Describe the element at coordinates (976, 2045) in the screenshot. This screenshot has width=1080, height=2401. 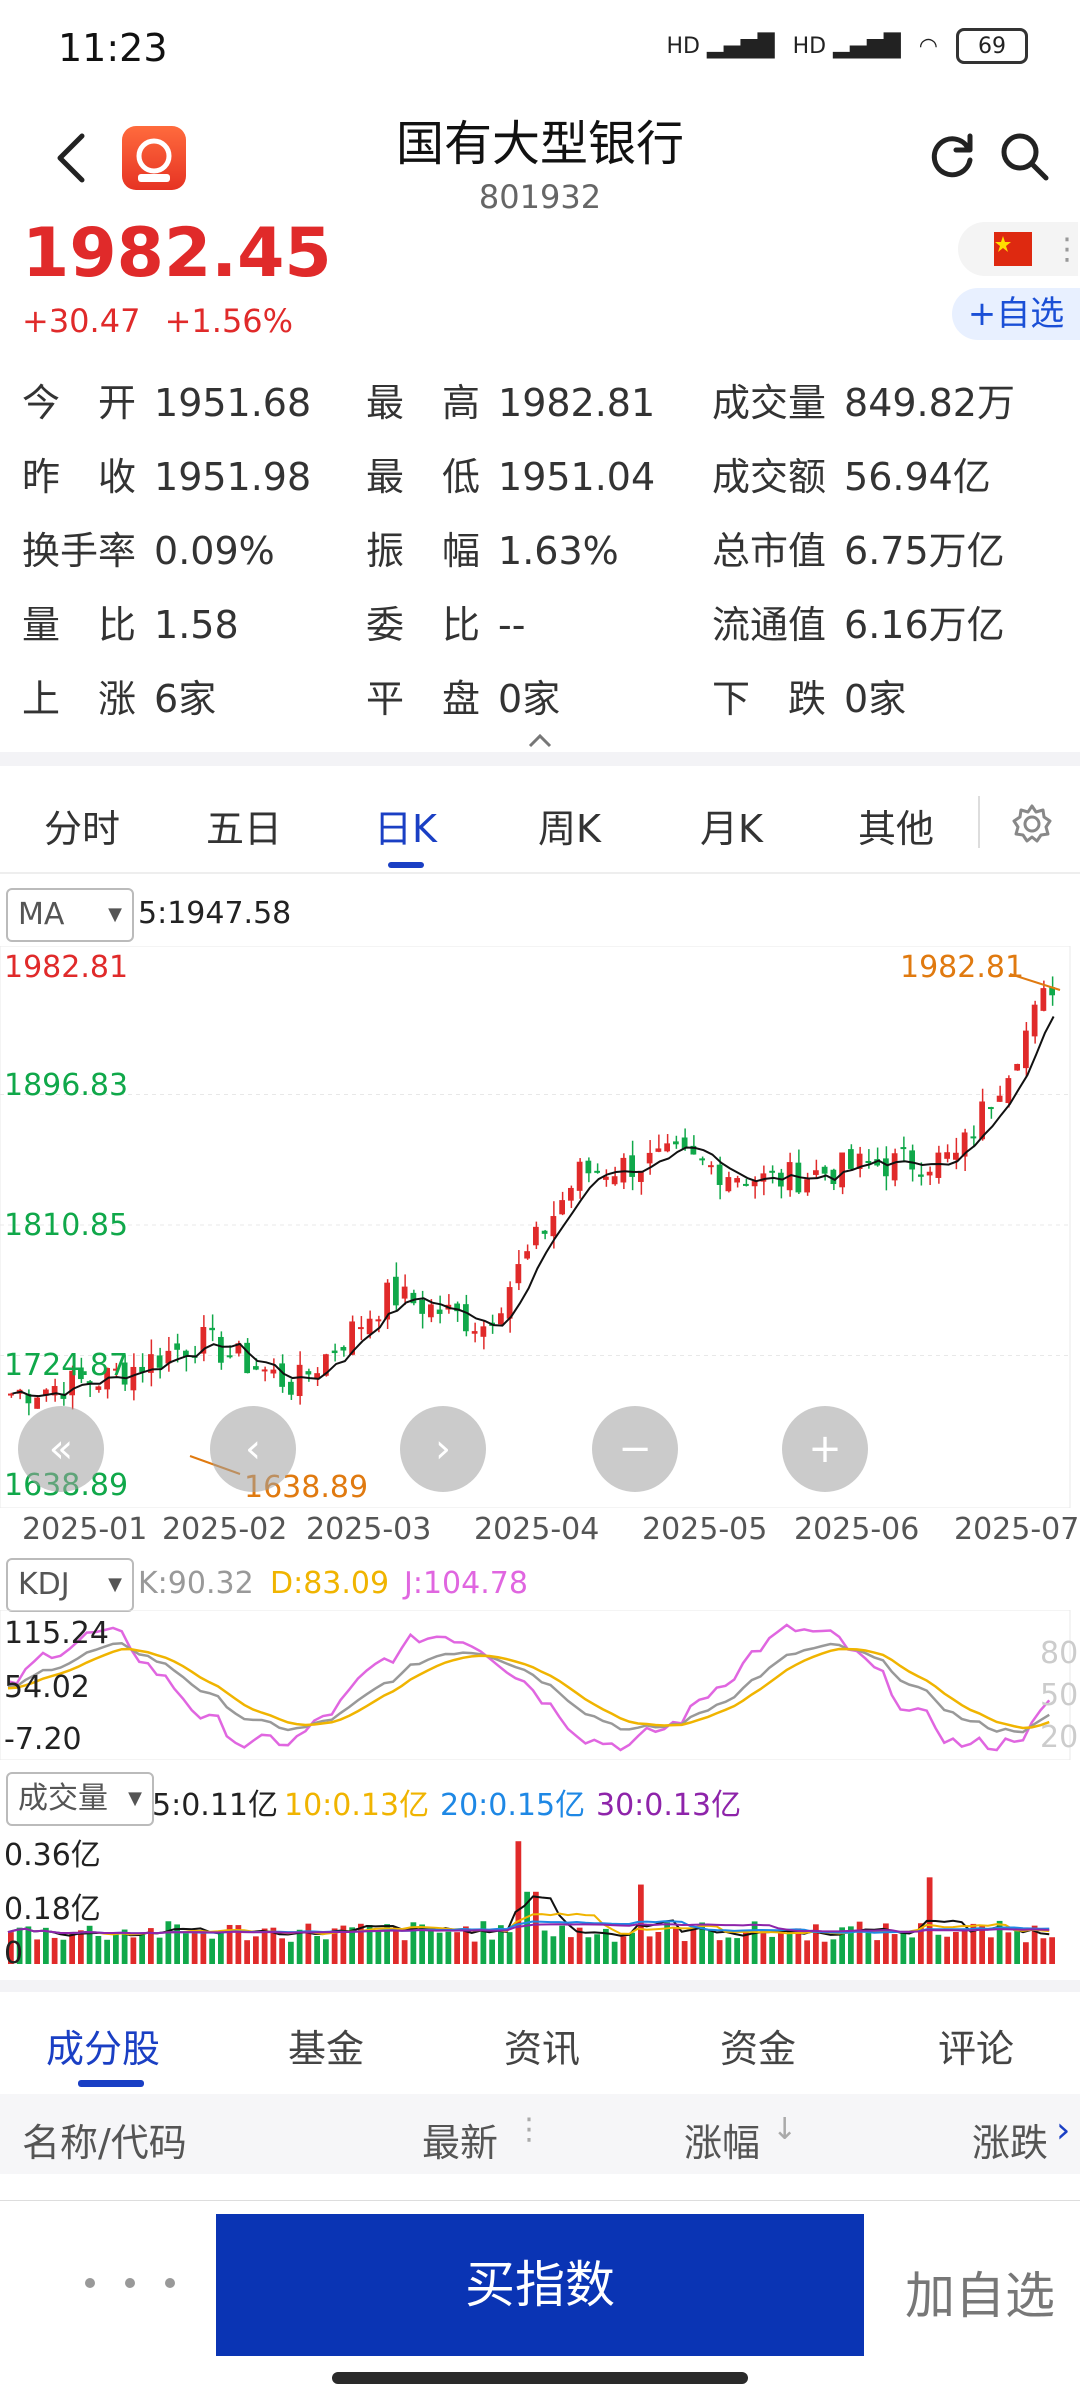
I see `tab-comments: 评论` at that location.